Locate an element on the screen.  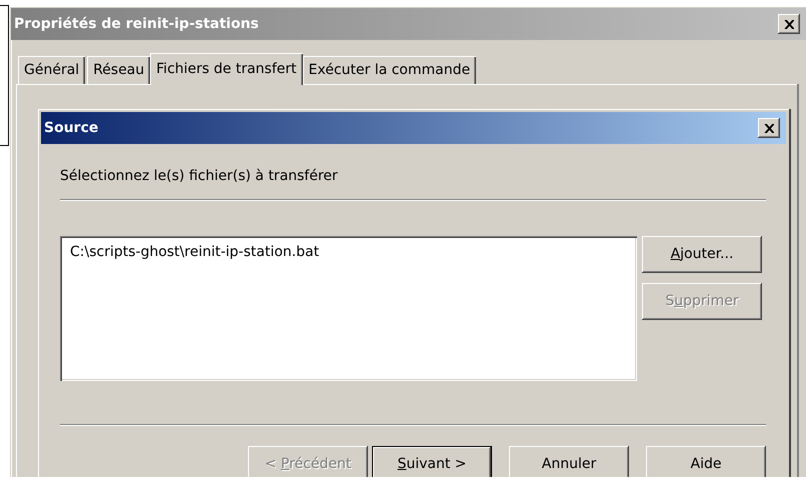
tab: Fichiers de transfert is located at coordinates (226, 69).